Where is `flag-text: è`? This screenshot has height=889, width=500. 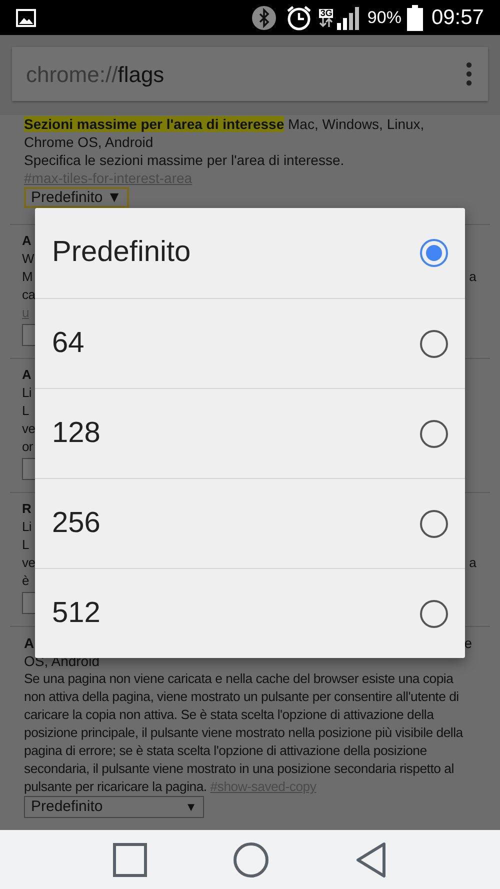
flag-text: è is located at coordinates (25, 581).